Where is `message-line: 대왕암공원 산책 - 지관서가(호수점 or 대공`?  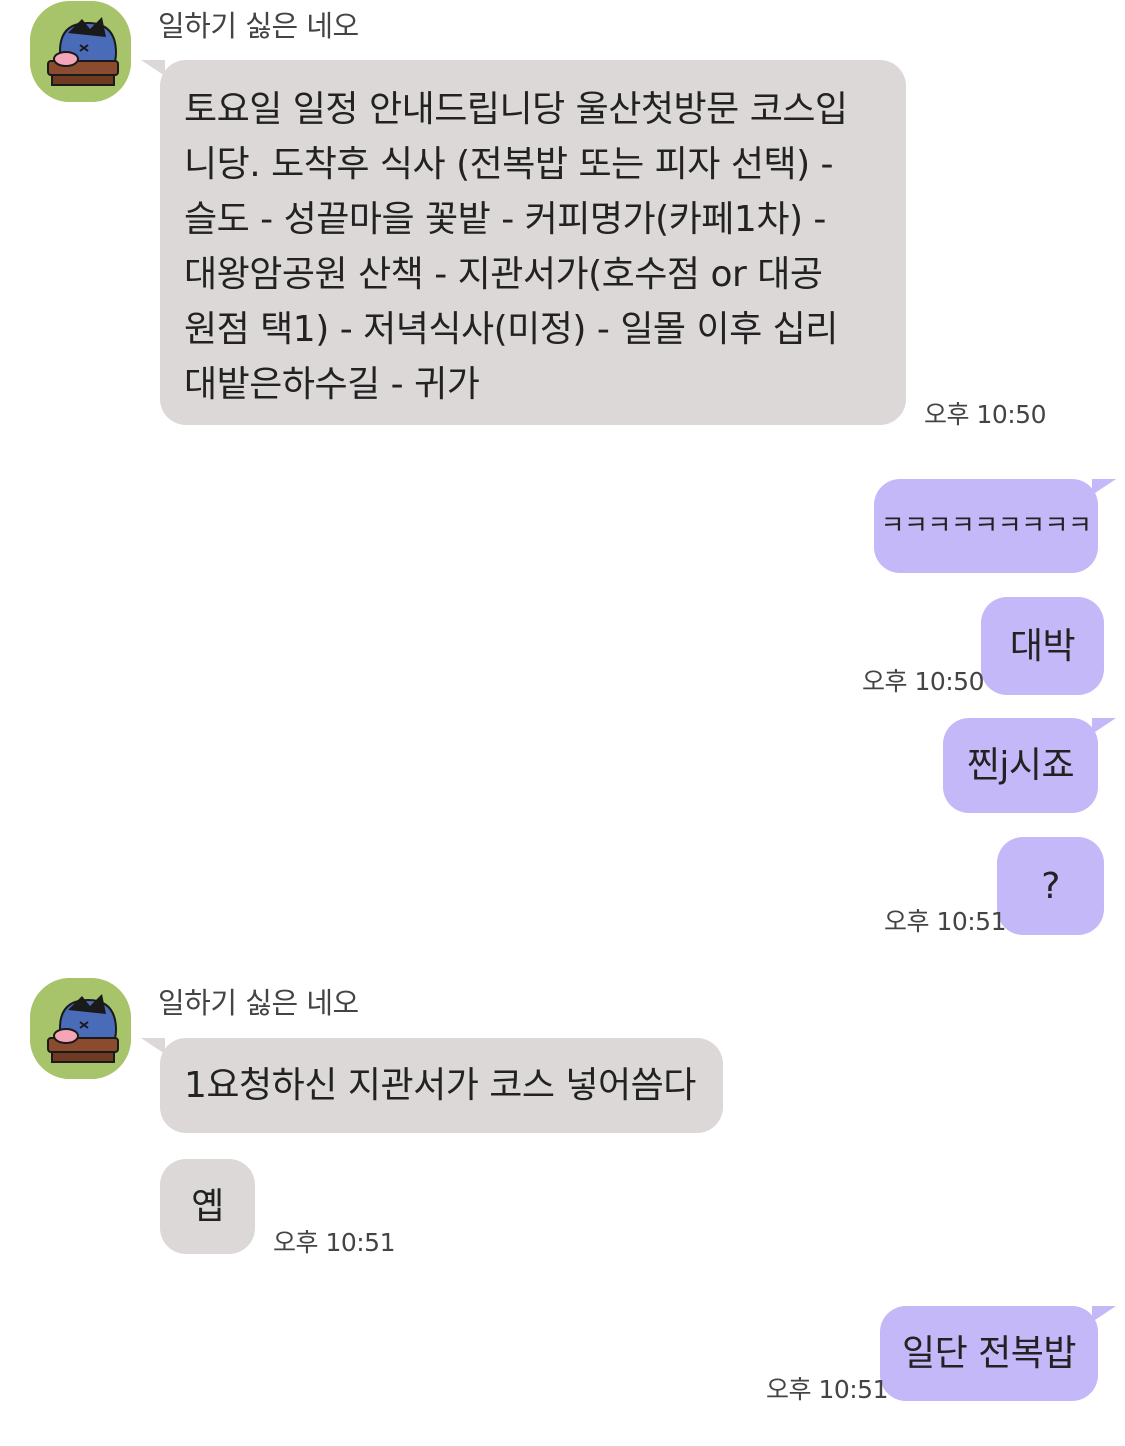 message-line: 대왕암공원 산책 - 지관서가(호수점 or 대공 is located at coordinates (503, 274).